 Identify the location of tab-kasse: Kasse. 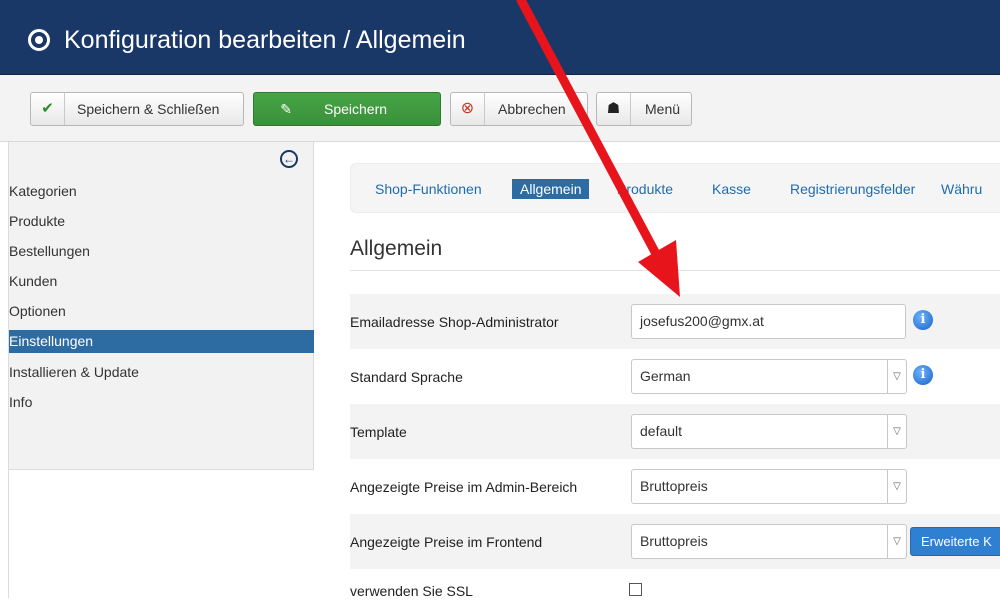
(731, 189).